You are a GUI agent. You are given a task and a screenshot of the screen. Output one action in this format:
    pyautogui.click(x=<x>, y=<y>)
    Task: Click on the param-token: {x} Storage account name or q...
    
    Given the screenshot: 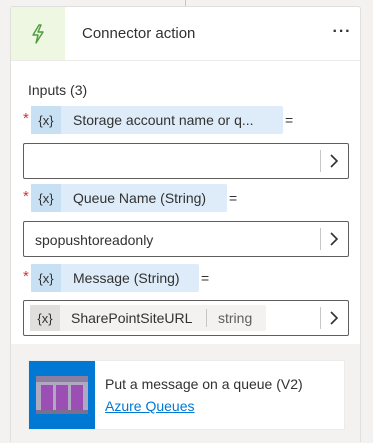 What is the action you would take?
    pyautogui.click(x=157, y=120)
    